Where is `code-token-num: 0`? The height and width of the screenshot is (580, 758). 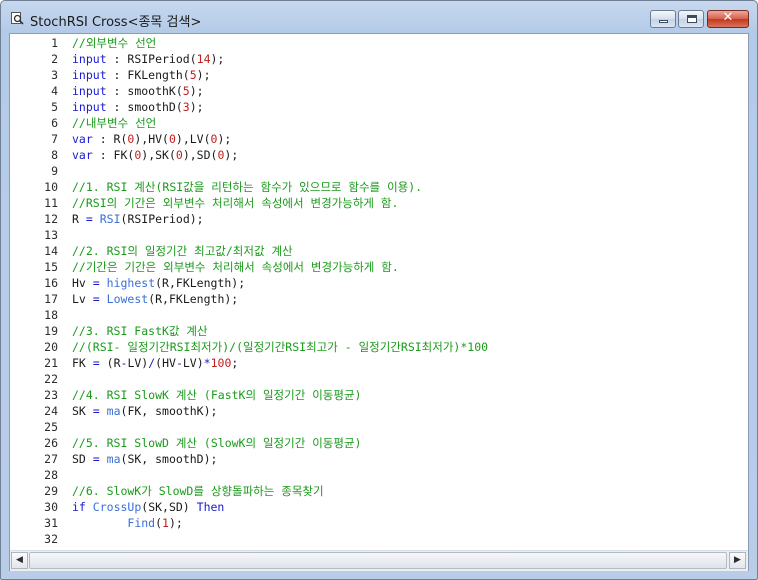 code-token-num: 0 is located at coordinates (172, 139).